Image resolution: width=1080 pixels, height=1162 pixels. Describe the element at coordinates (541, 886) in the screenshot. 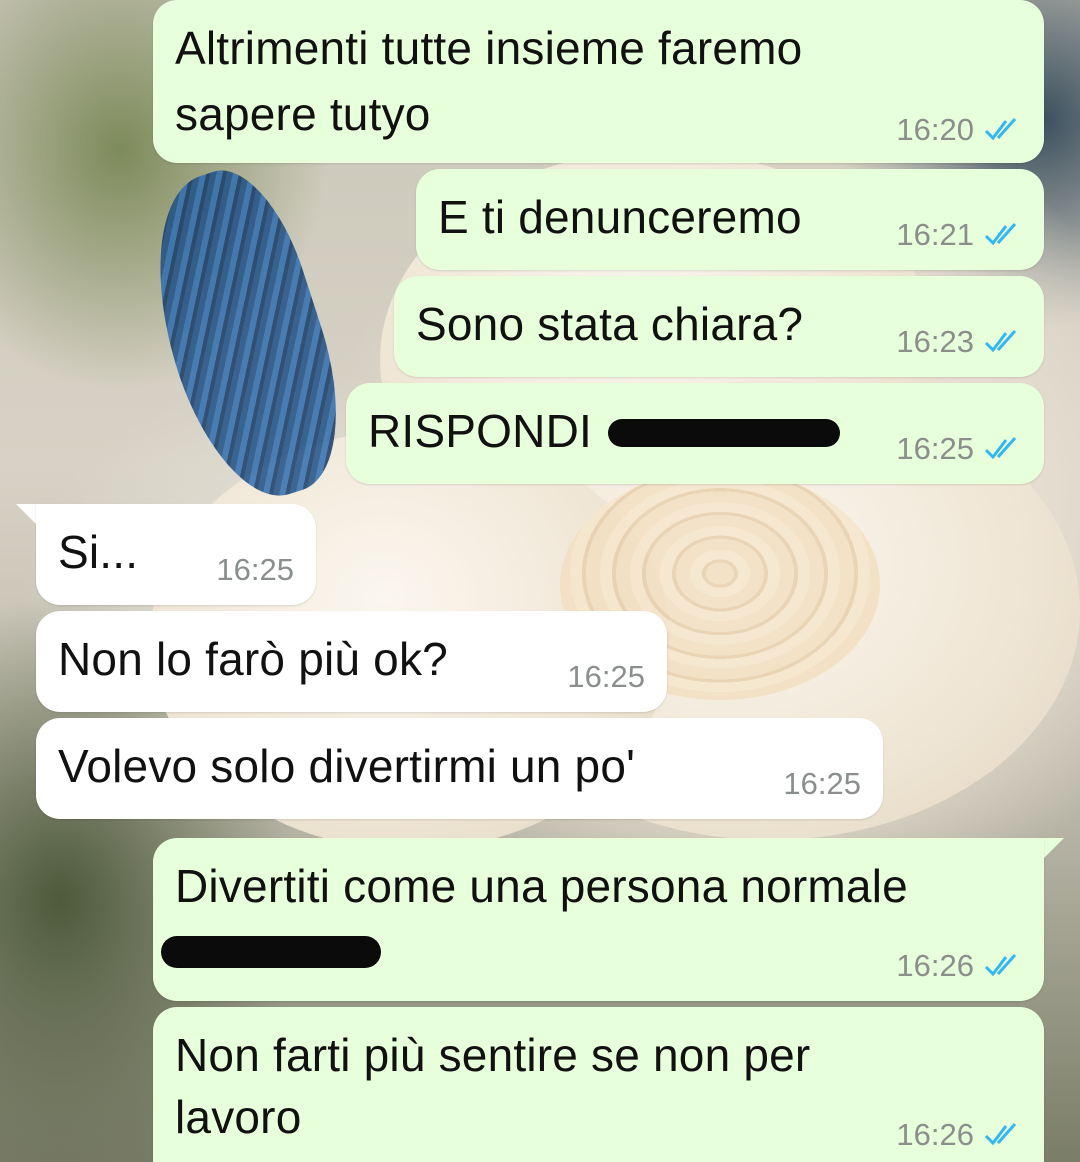

I see `message-text: Divertiti come una persona normale` at that location.